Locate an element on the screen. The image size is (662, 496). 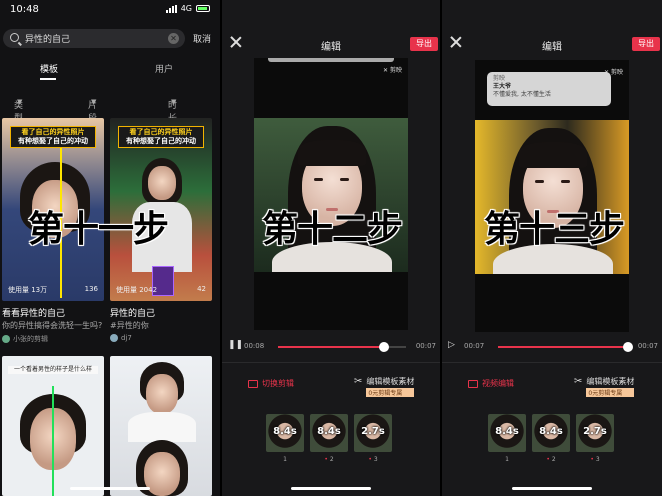
search-icon is located at coordinates (14, 37).